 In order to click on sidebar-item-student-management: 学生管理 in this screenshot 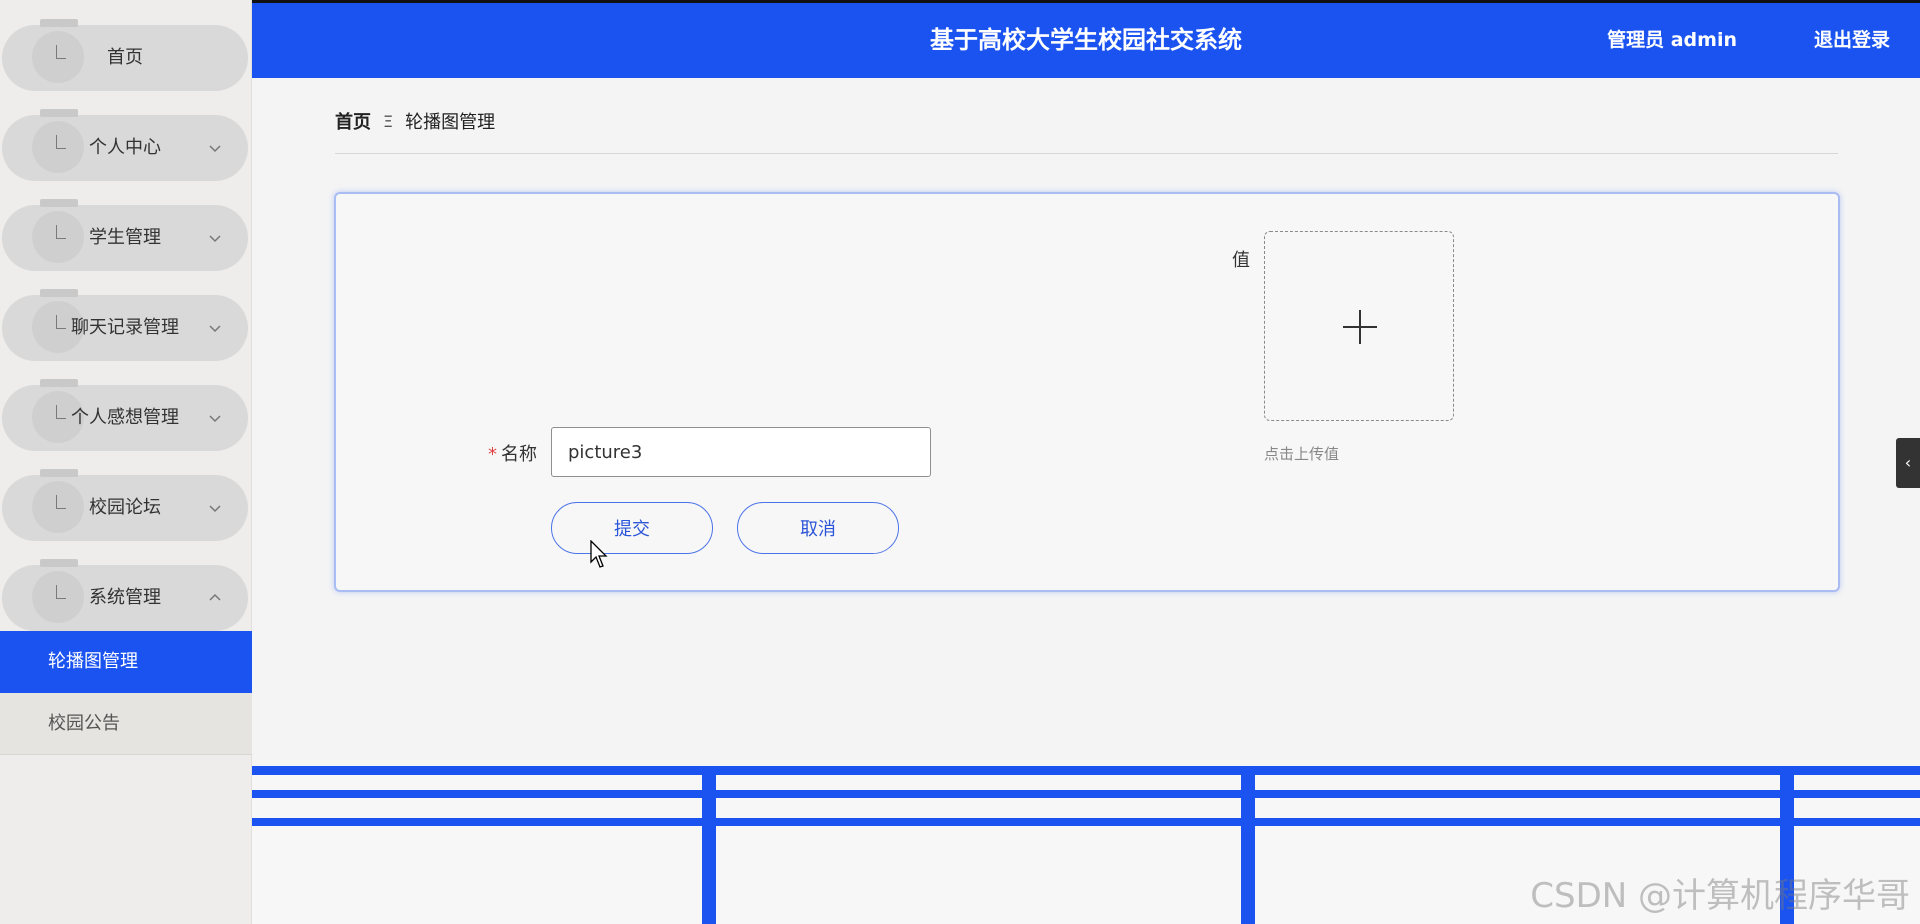, I will do `click(125, 235)`.